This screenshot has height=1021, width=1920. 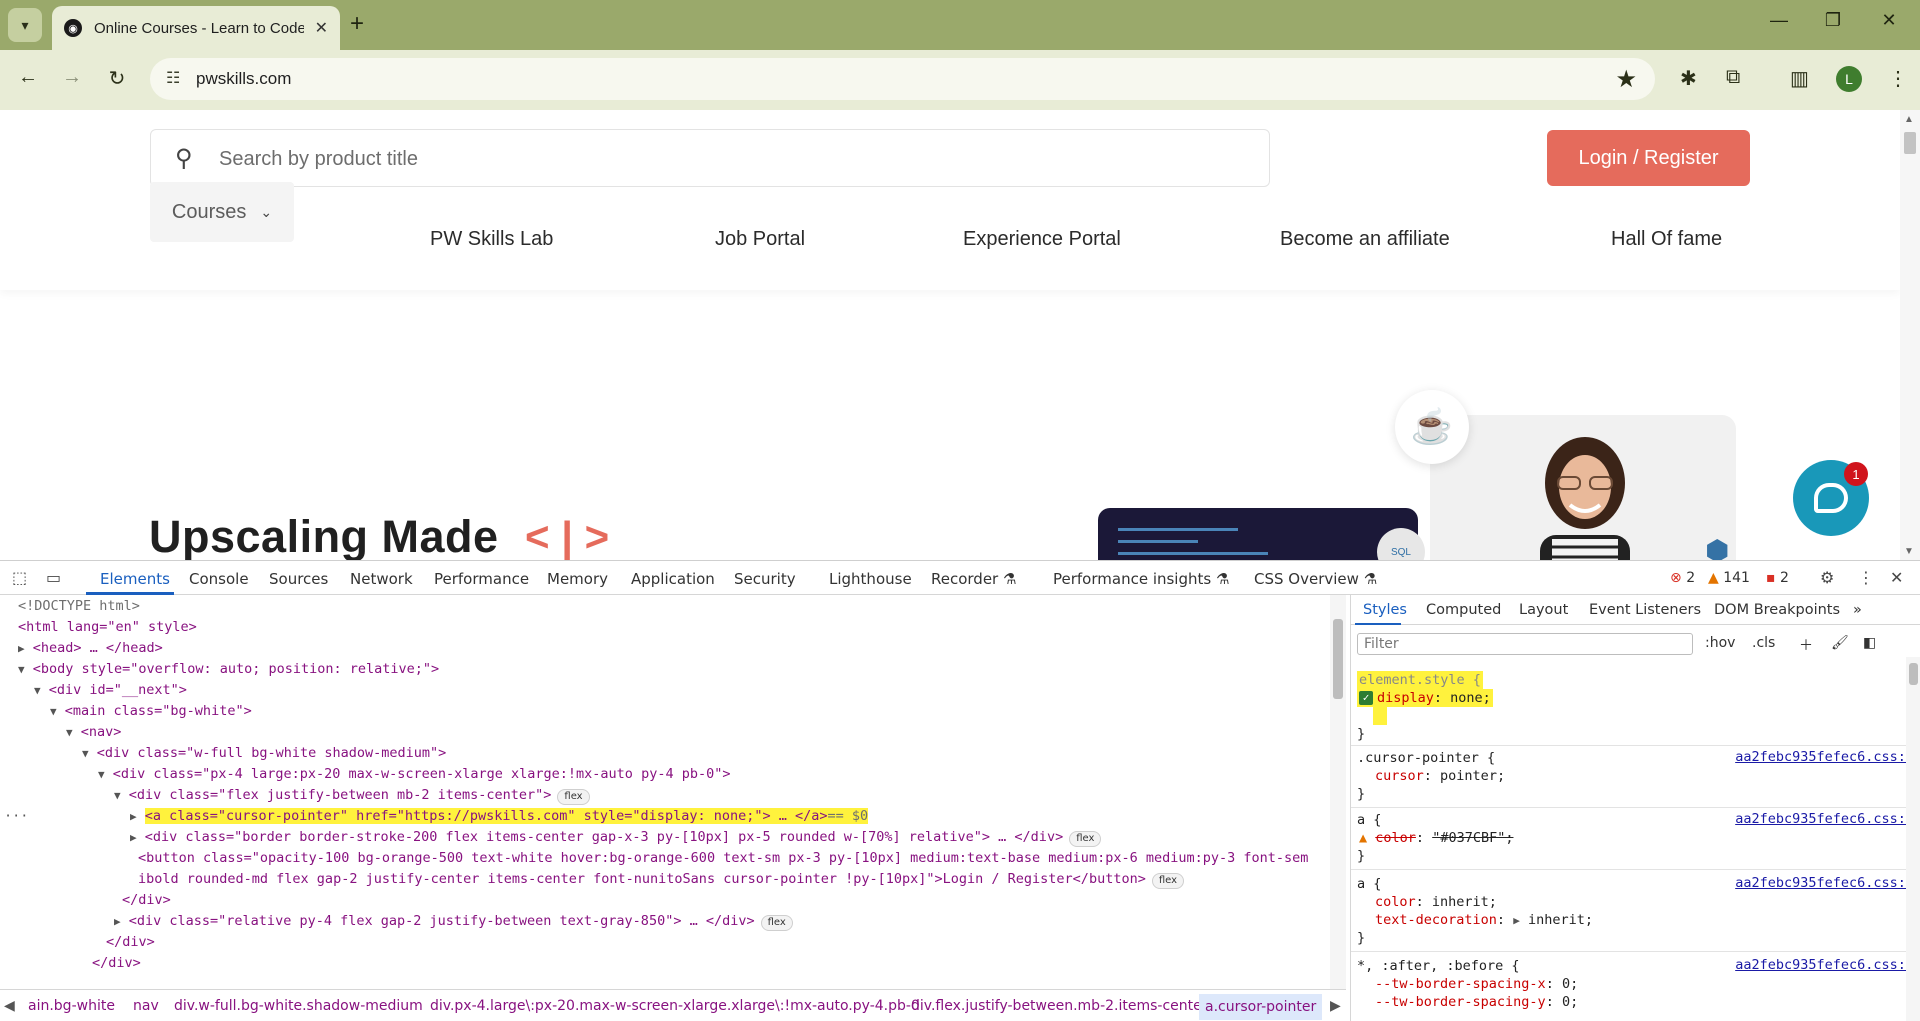 I want to click on tab-sources: Sources, so click(x=298, y=579).